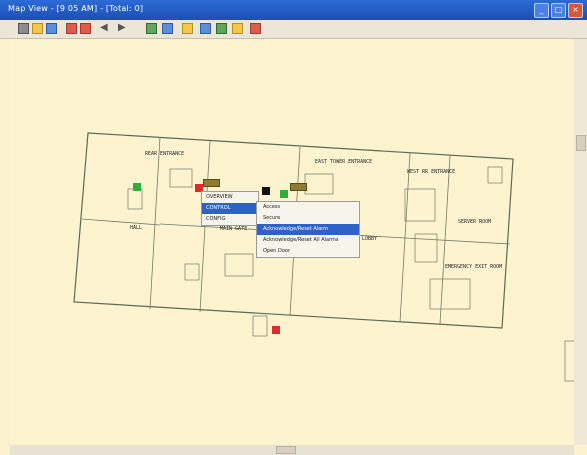  I want to click on horizontal-scrollbar, so click(292, 450).